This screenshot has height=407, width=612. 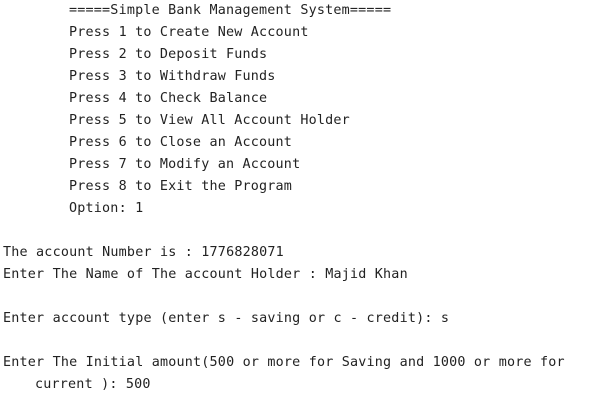 I want to click on menu-item-deposit: Press 2 to Deposit Funds, so click(x=168, y=54).